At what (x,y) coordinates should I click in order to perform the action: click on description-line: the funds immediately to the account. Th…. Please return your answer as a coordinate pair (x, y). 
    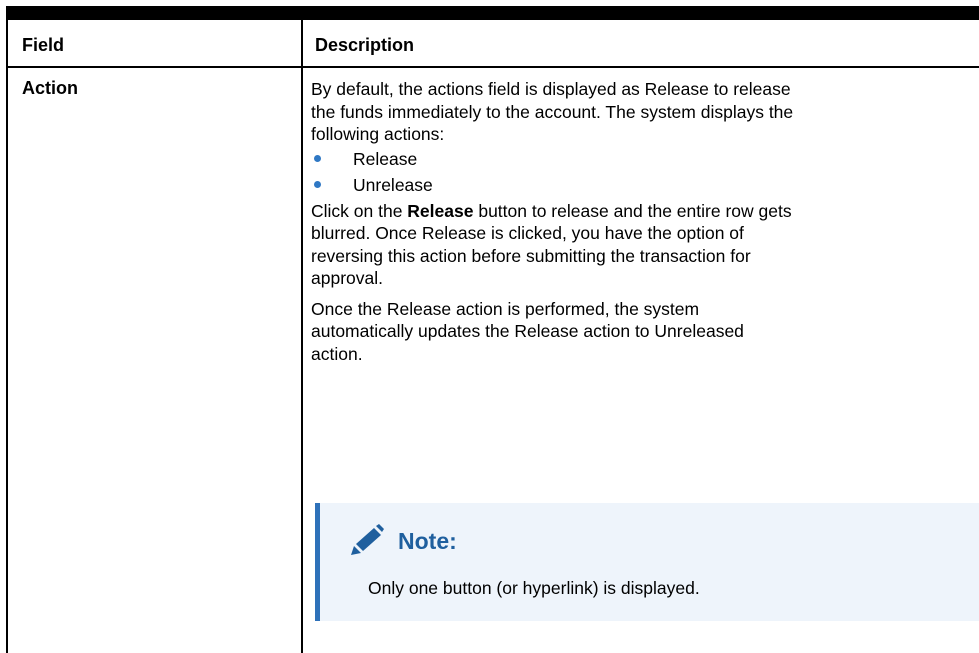
    Looking at the image, I should click on (552, 111).